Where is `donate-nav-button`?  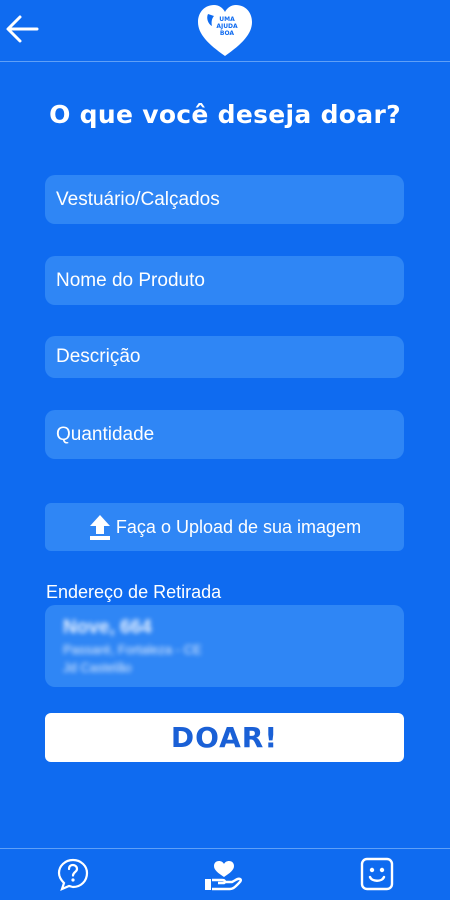
donate-nav-button is located at coordinates (224, 878).